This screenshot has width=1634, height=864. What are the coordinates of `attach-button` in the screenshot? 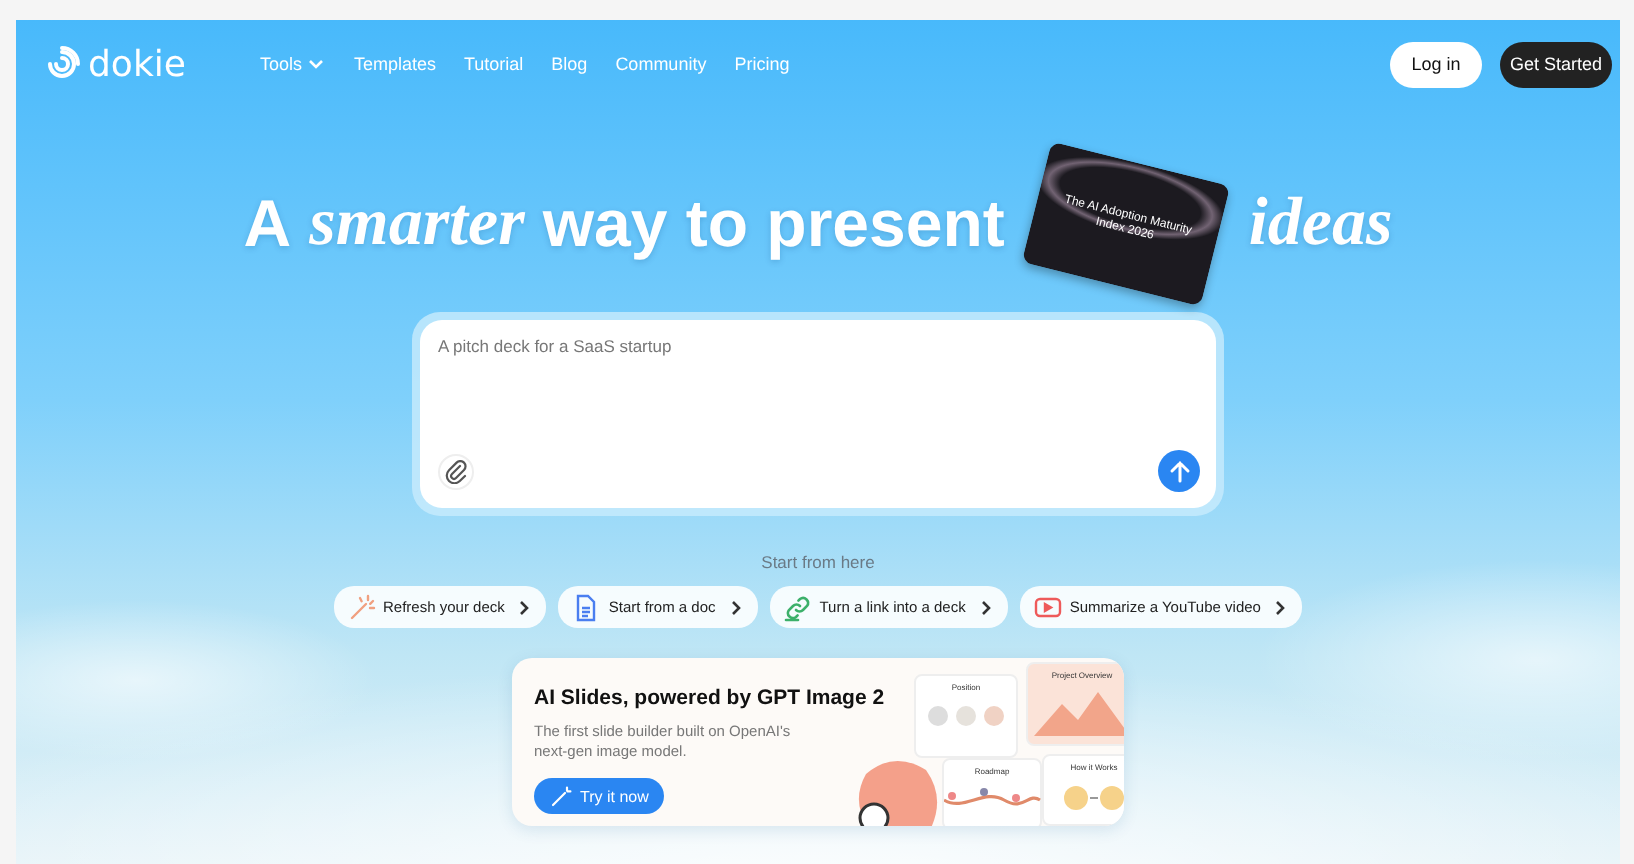 It's located at (456, 471).